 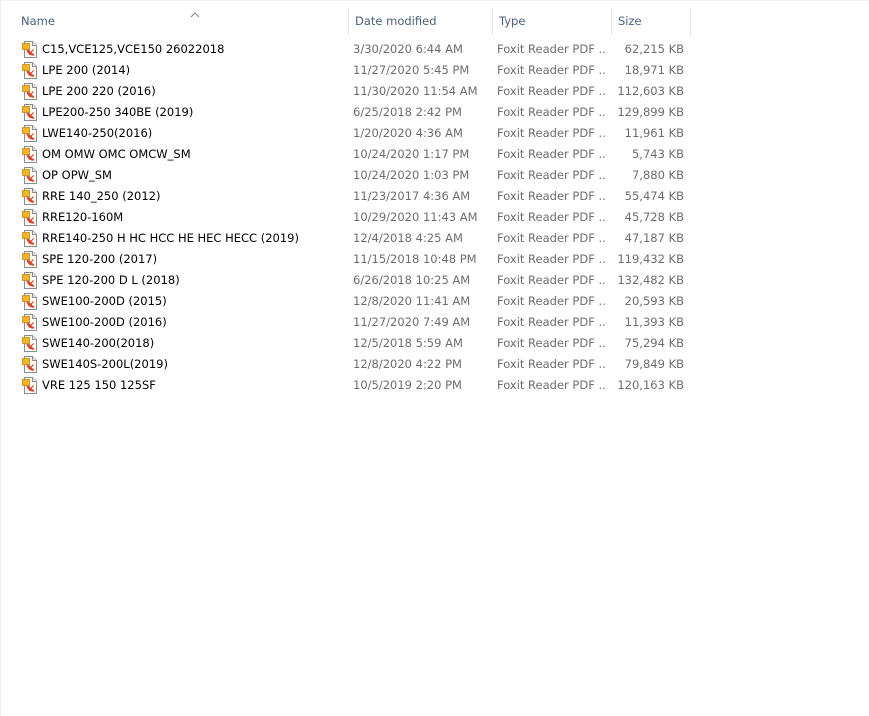 What do you see at coordinates (650, 91) in the screenshot?
I see `file-size: 112,603 KB` at bounding box center [650, 91].